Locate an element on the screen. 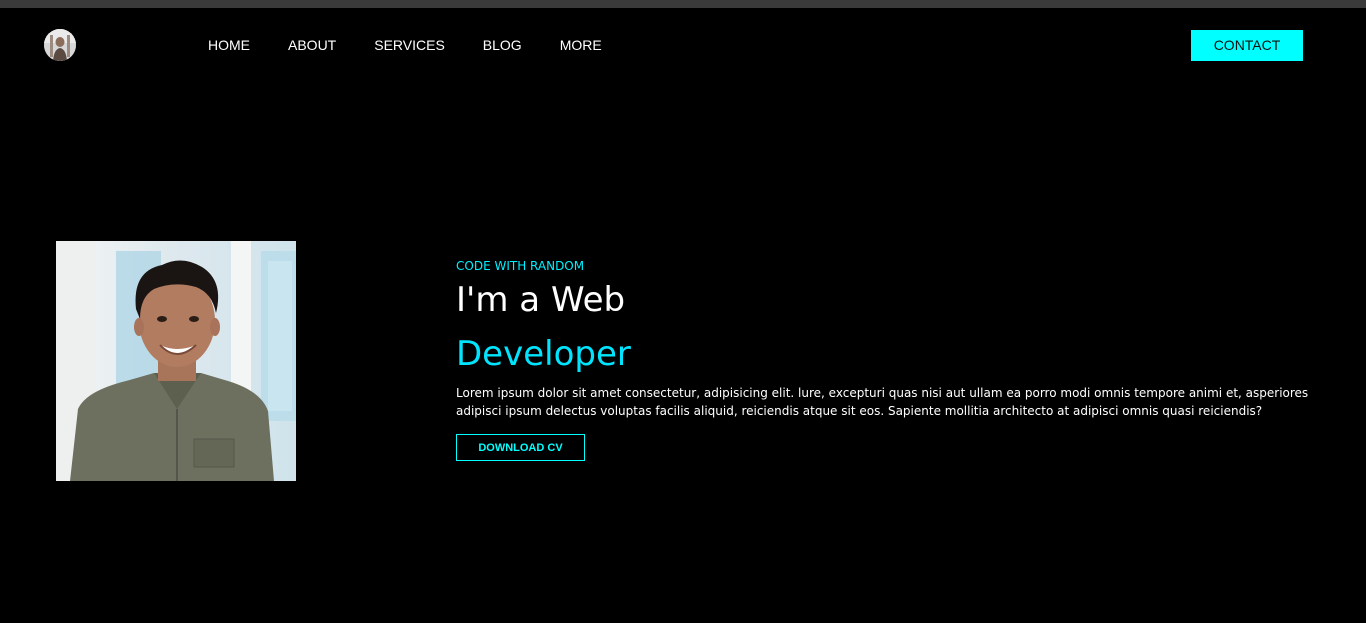 Image resolution: width=1366 pixels, height=623 pixels. hero-title-line2: Developer is located at coordinates (543, 354).